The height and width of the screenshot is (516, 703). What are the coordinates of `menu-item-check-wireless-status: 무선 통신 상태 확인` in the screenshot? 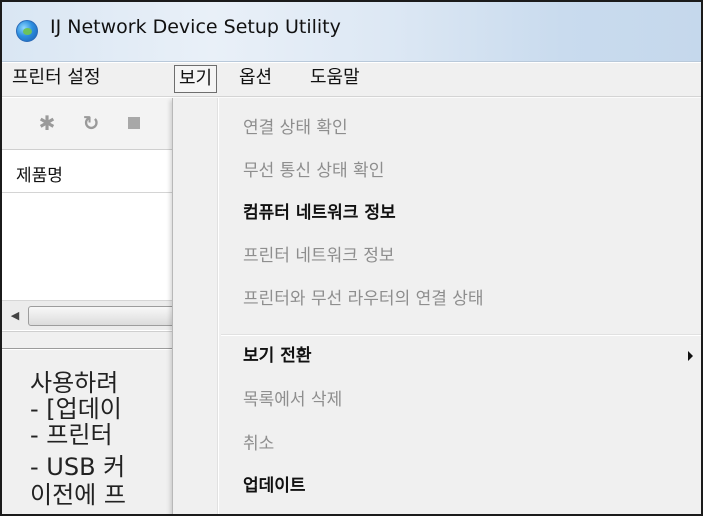 It's located at (313, 171).